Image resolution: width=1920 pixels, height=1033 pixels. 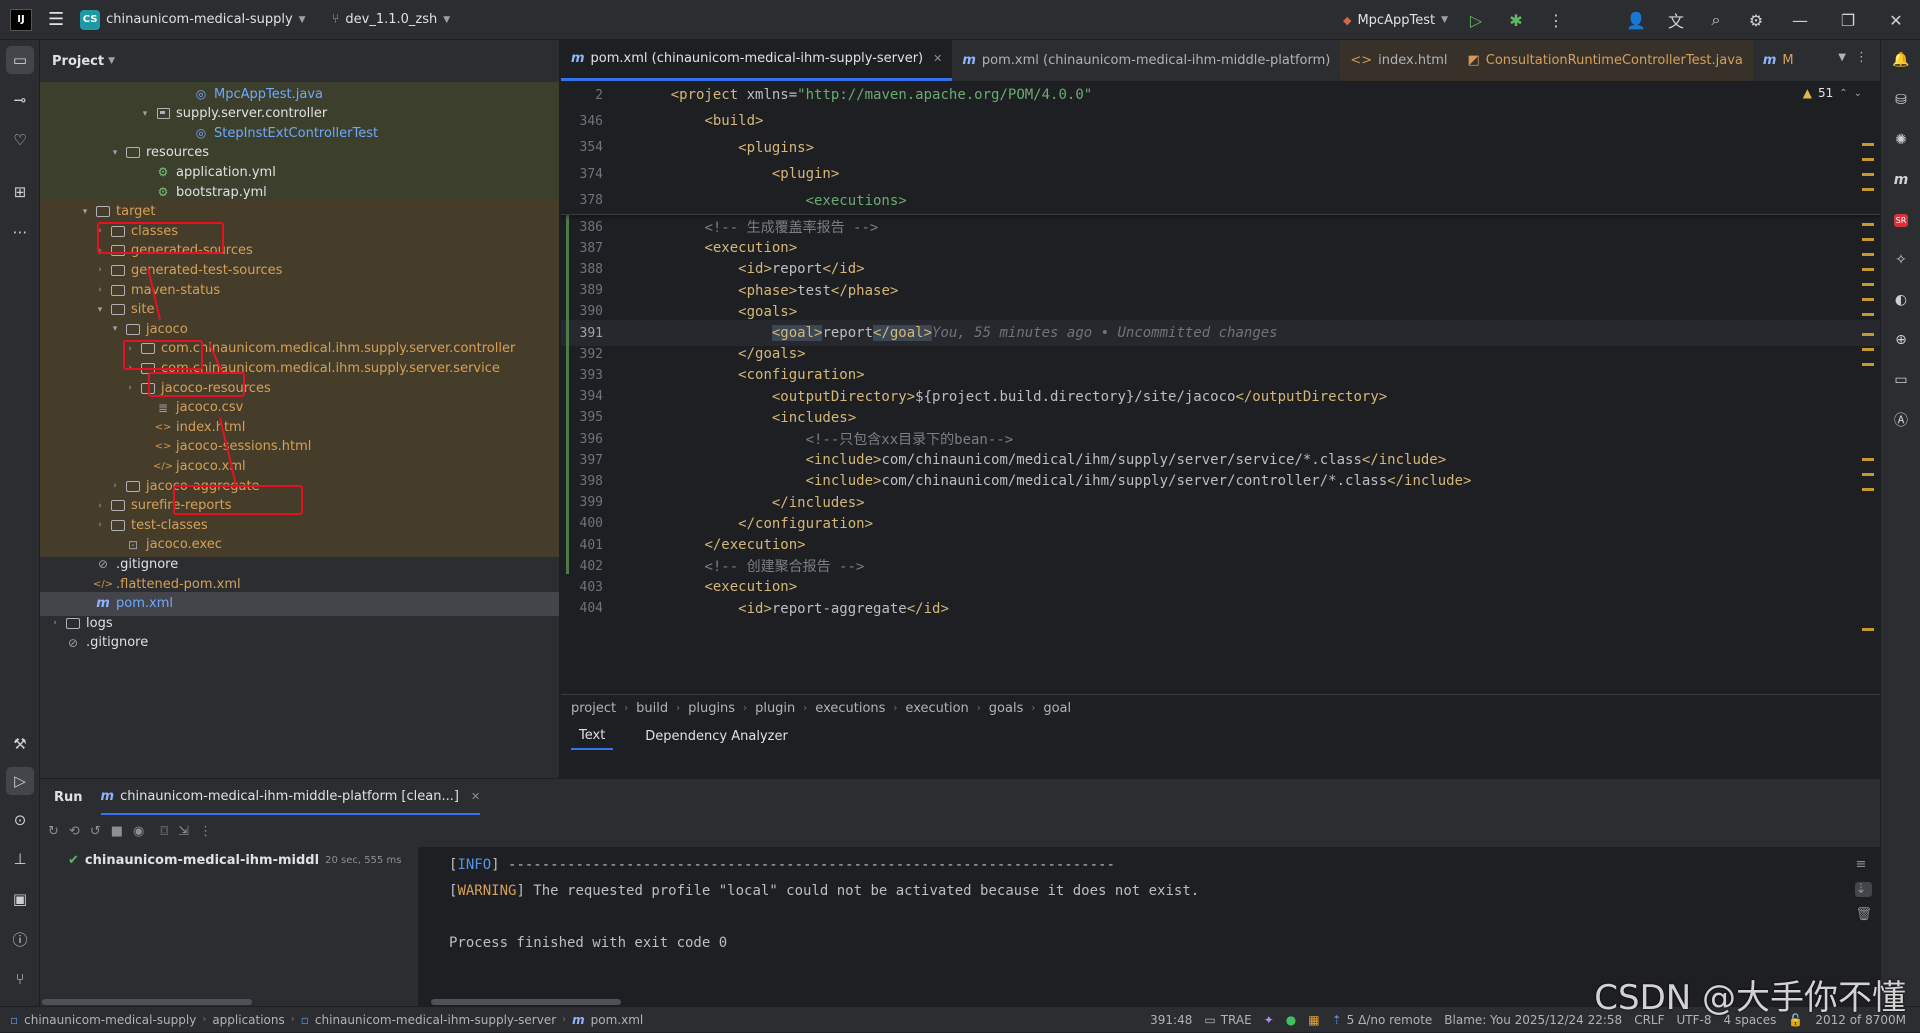 I want to click on chat-tool-button: ▭, so click(x=1901, y=380).